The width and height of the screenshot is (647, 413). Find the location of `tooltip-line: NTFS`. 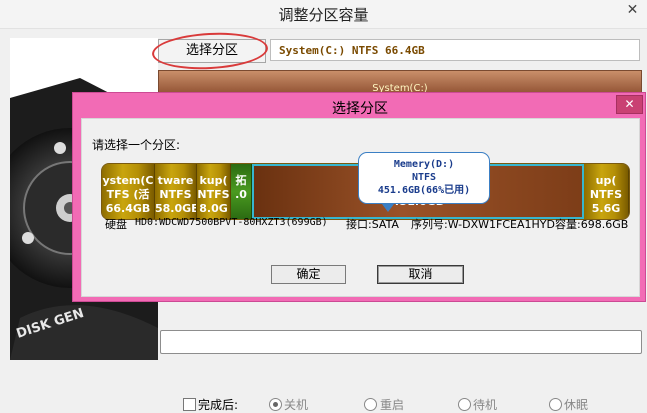

tooltip-line: NTFS is located at coordinates (424, 177).